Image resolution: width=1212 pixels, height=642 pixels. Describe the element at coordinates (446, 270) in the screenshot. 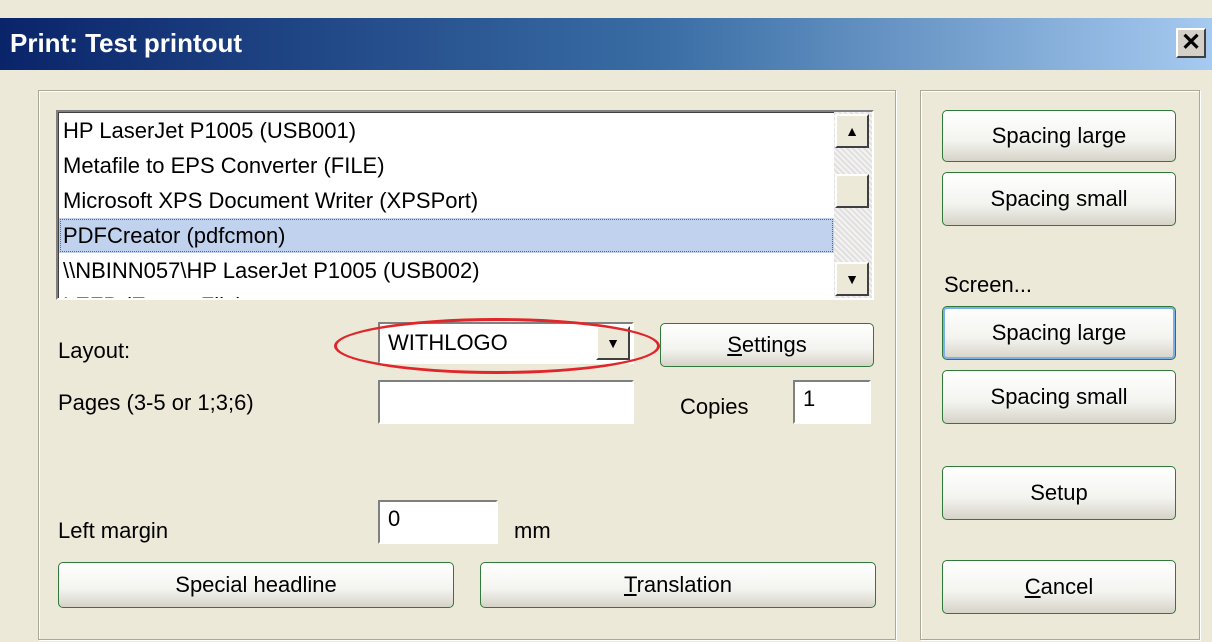

I see `printer-list-item: \\NBINN057\HP LaserJet P1005 (USB002)` at that location.